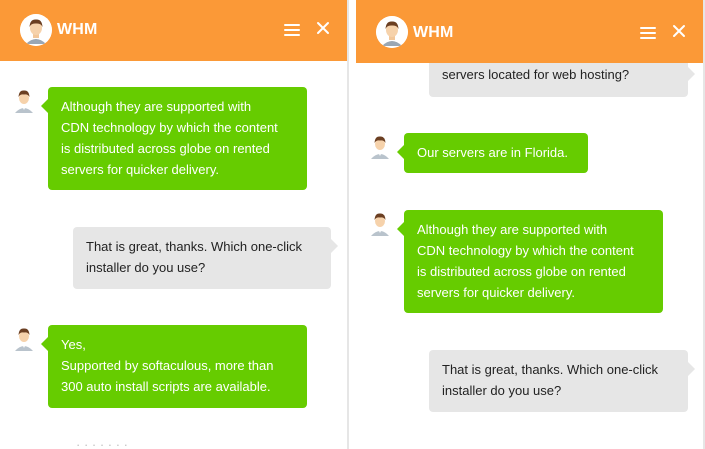 The image size is (705, 449). Describe the element at coordinates (73, 344) in the screenshot. I see `message-line: Yes,` at that location.